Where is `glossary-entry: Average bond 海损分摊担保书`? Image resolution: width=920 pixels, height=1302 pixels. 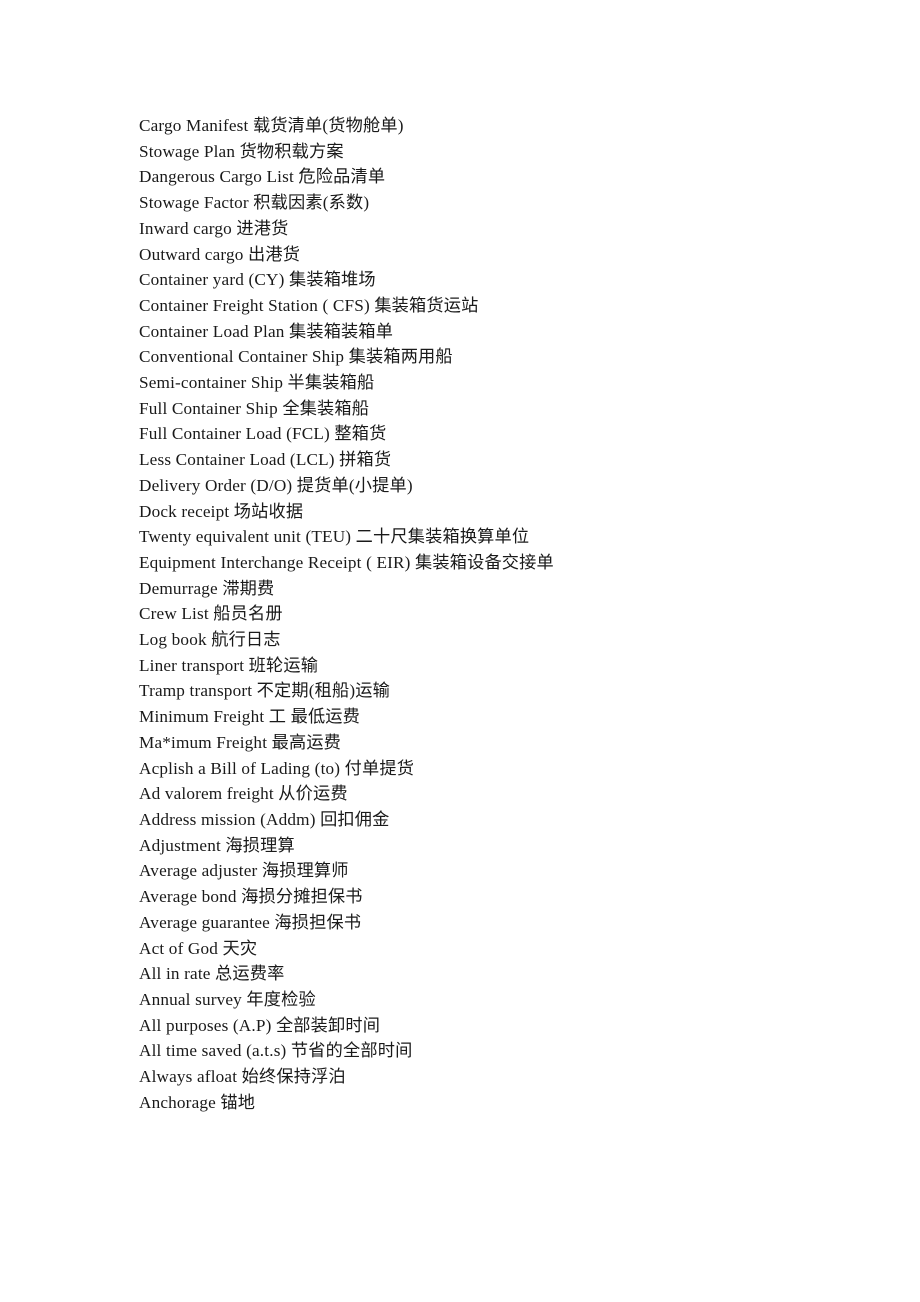 glossary-entry: Average bond 海损分摊担保书 is located at coordinates (251, 897).